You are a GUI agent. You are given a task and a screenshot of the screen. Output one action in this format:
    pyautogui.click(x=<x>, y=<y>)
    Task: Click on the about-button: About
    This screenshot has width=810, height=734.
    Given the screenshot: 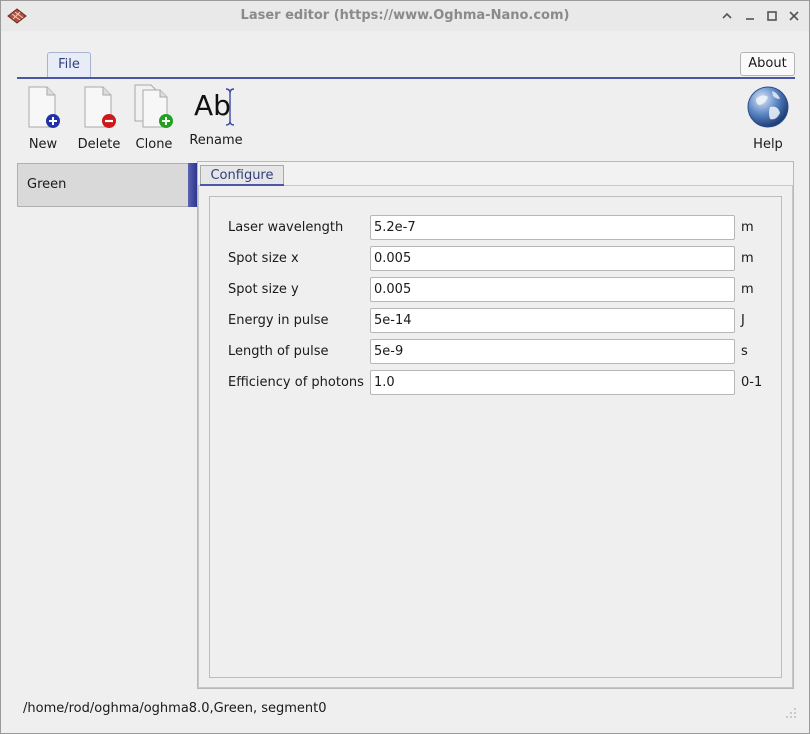 What is the action you would take?
    pyautogui.click(x=767, y=64)
    